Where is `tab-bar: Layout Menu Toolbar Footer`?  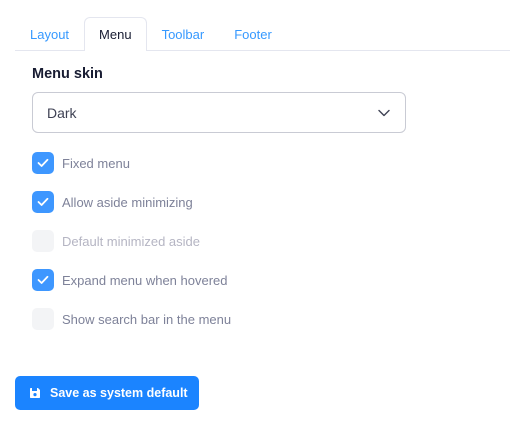
tab-bar: Layout Menu Toolbar Footer is located at coordinates (262, 34).